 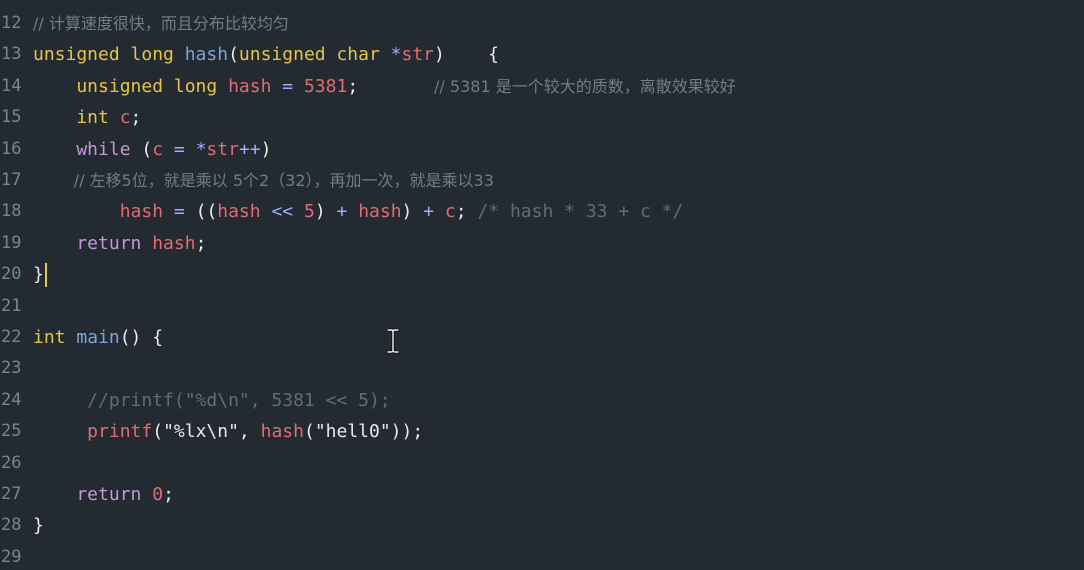 I want to click on code-token: // 计算速度很快，而且分布比较均匀, so click(x=161, y=23).